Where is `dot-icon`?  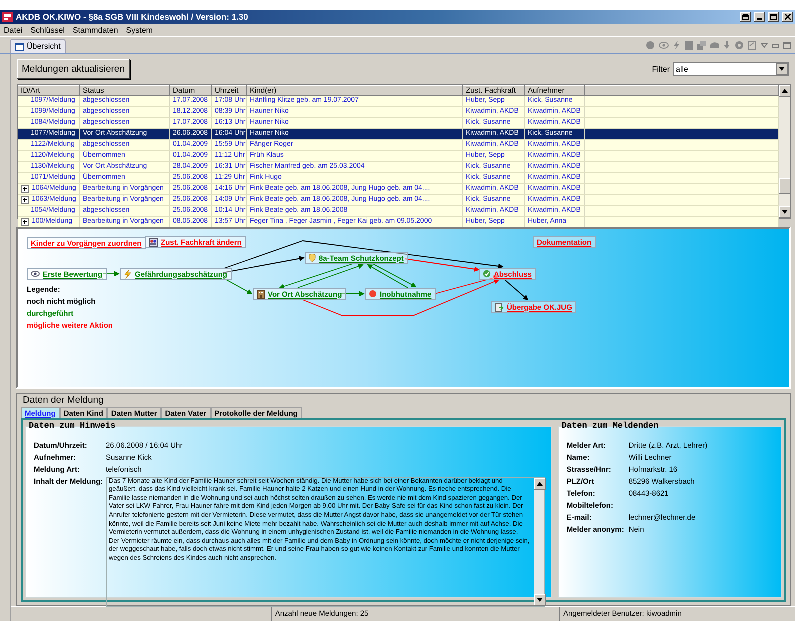
dot-icon is located at coordinates (373, 294).